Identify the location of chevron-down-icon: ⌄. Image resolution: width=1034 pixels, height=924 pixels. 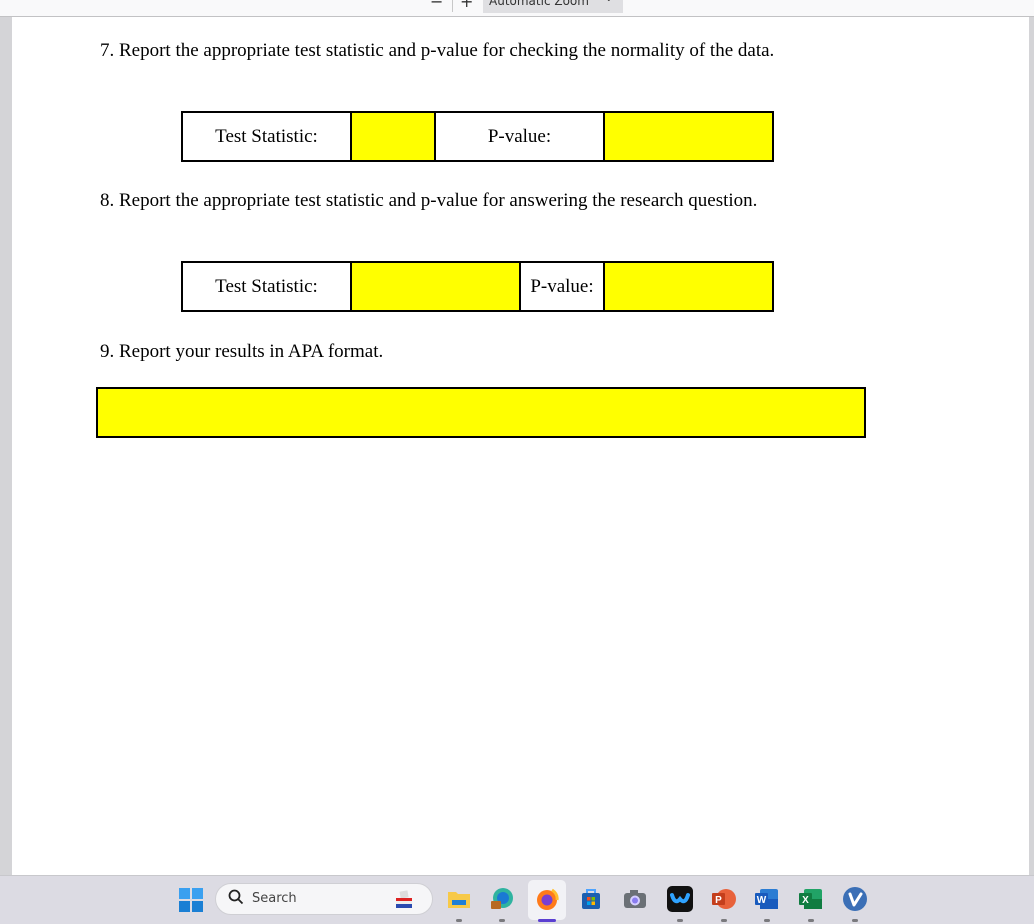
(609, 2).